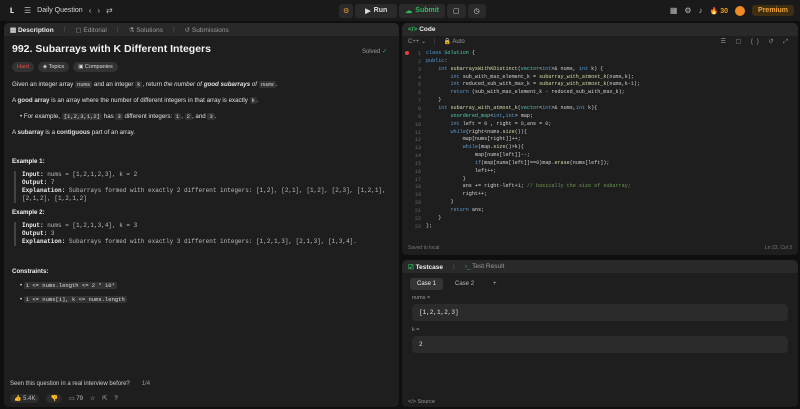  I want to click on tab-editorial: ▢ Editorial, so click(90, 30).